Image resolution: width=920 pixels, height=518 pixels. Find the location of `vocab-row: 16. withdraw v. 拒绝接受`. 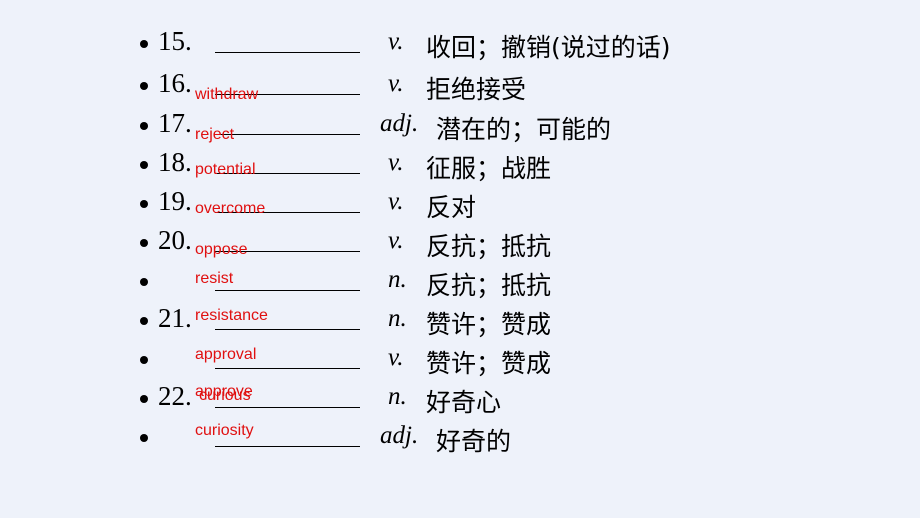

vocab-row: 16. withdraw v. 拒绝接受 is located at coordinates (500, 90).